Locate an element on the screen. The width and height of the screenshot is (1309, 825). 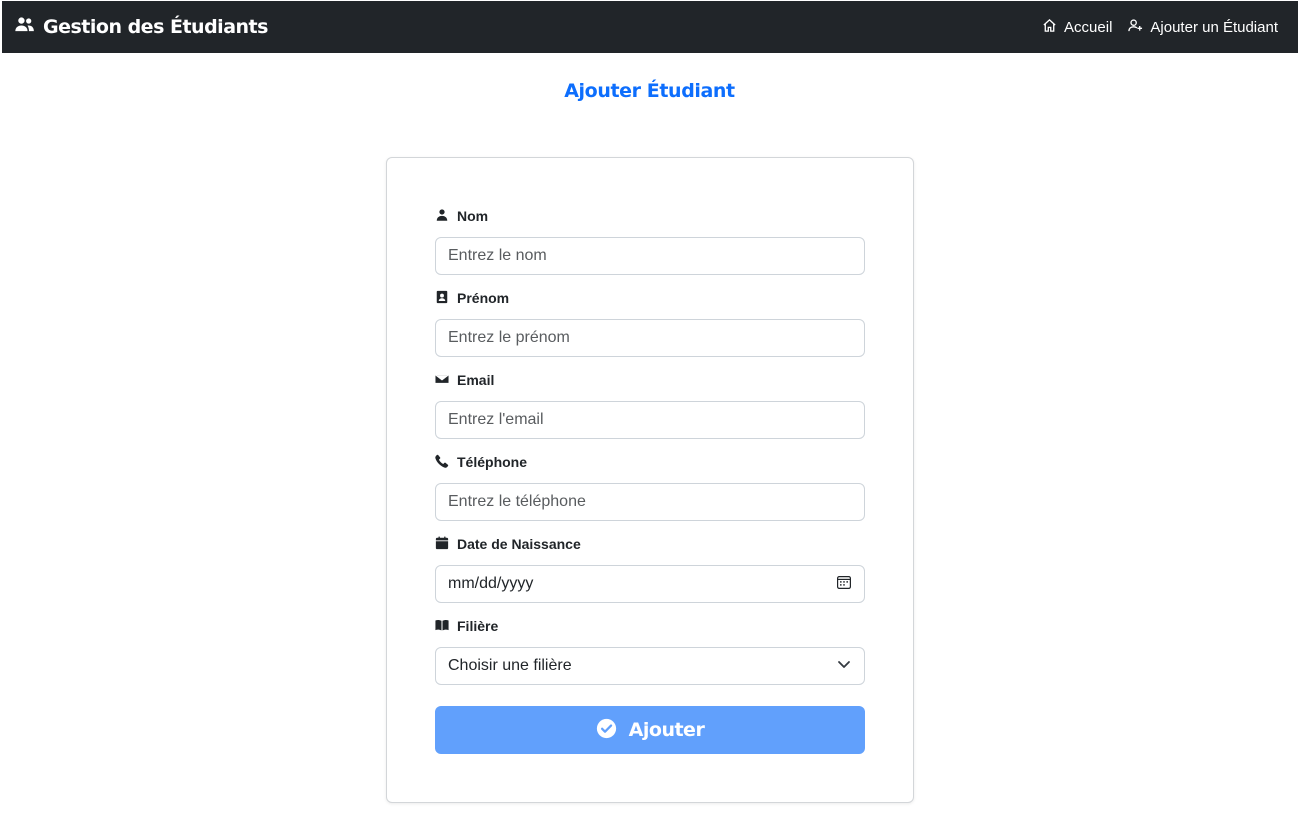
prenom-label: Prénom is located at coordinates (650, 298).